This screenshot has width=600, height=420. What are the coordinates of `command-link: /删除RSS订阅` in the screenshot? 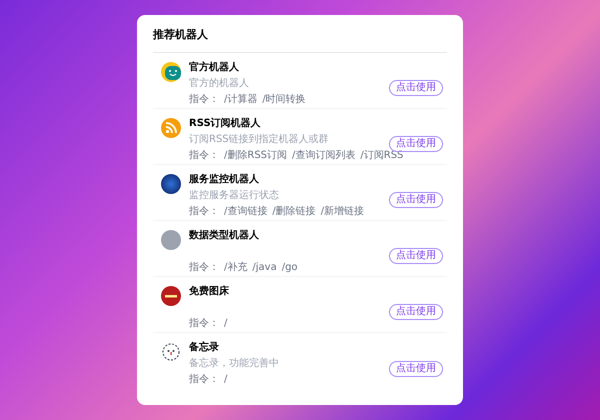 It's located at (256, 155).